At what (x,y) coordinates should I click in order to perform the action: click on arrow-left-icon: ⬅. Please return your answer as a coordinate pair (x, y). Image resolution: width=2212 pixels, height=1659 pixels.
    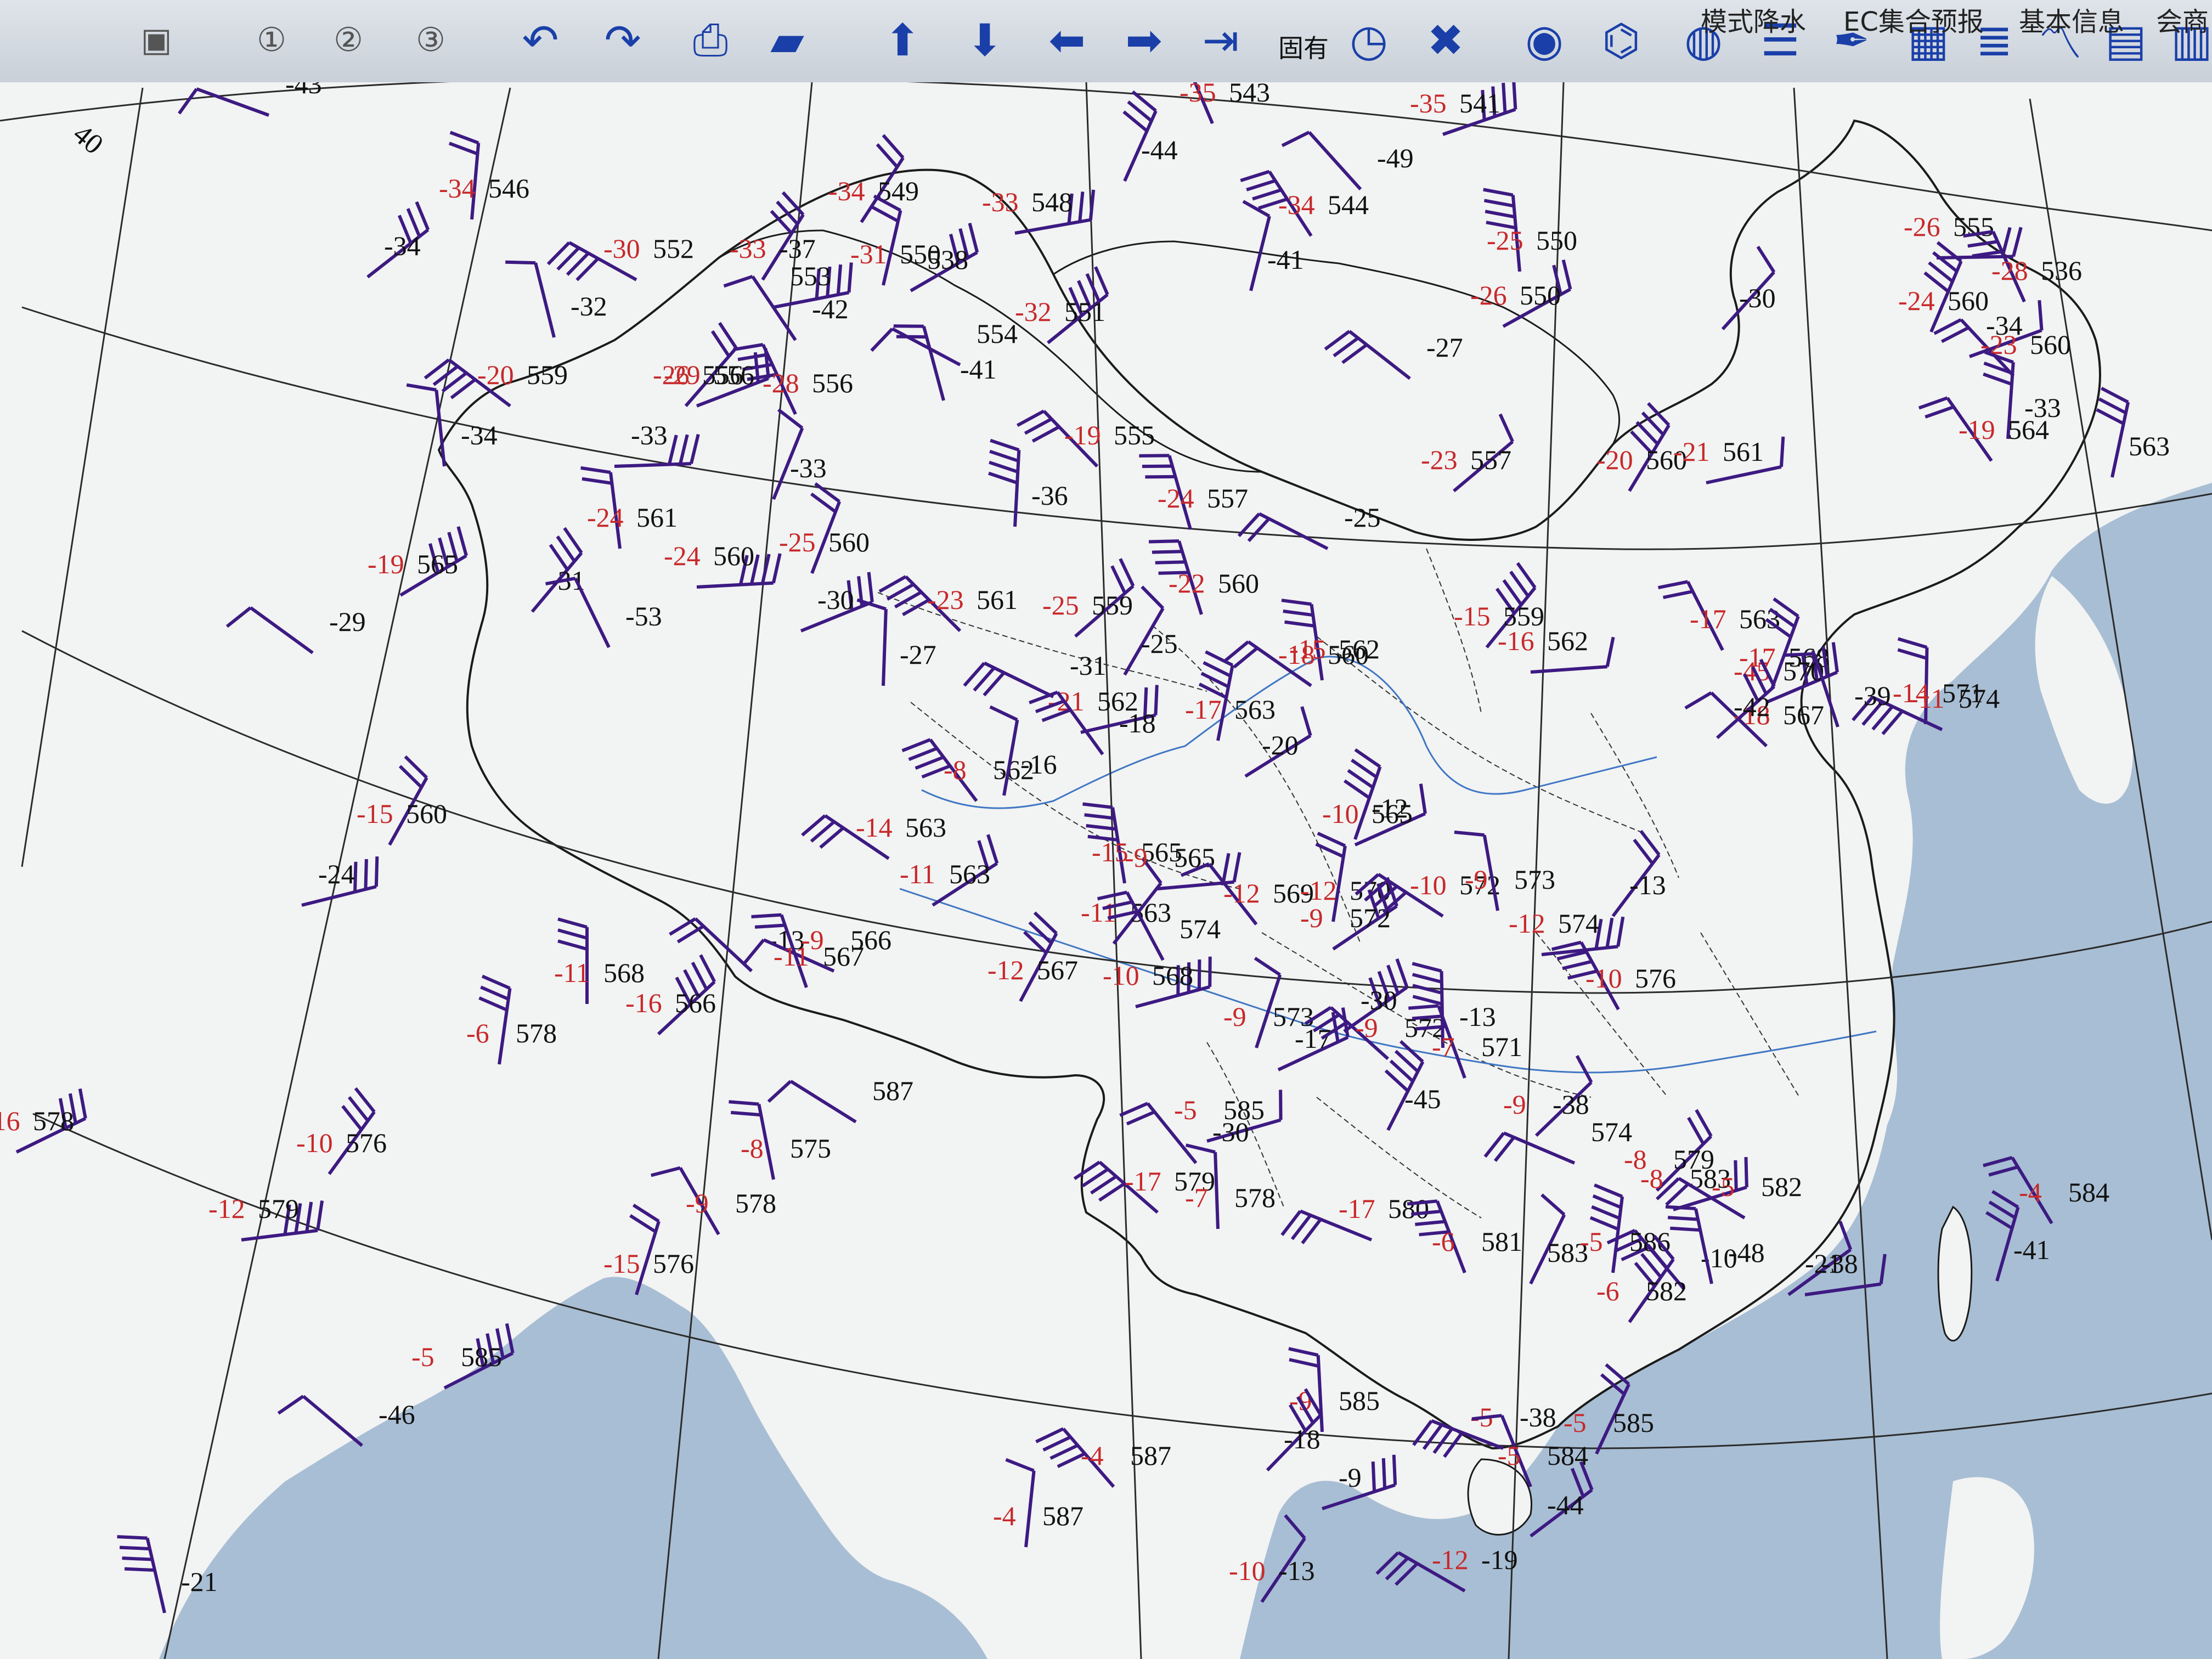
    Looking at the image, I should click on (1067, 40).